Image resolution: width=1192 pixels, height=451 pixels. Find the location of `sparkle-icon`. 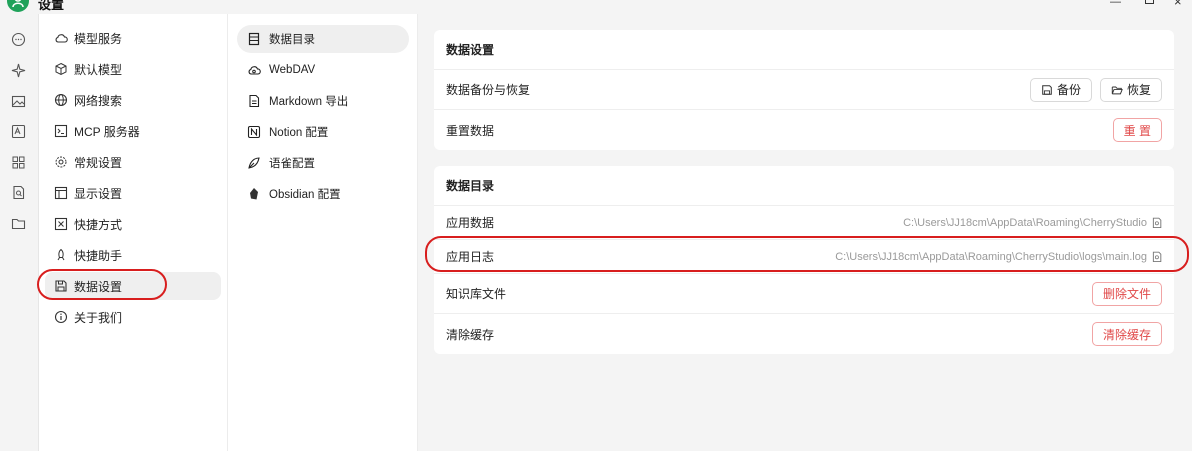

sparkle-icon is located at coordinates (18, 70).